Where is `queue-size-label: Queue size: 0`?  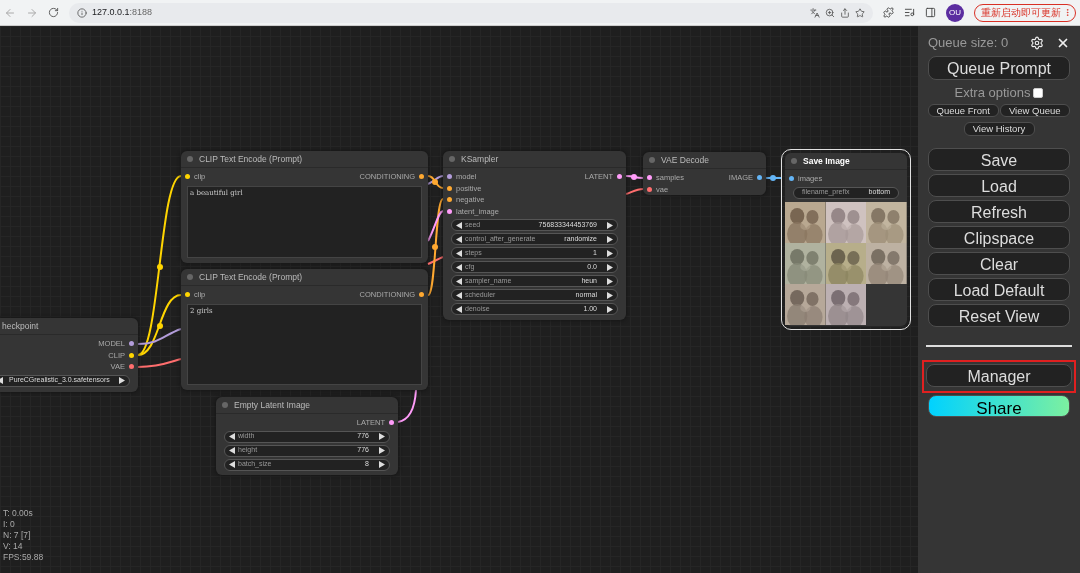
queue-size-label: Queue size: 0 is located at coordinates (968, 43).